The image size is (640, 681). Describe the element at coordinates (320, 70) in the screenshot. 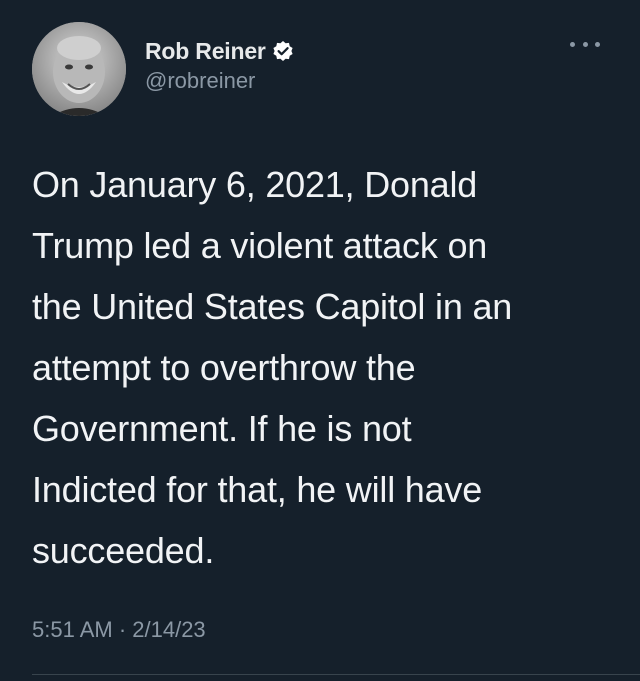

I see `tweet-header: Rob Reiner @robreiner` at that location.